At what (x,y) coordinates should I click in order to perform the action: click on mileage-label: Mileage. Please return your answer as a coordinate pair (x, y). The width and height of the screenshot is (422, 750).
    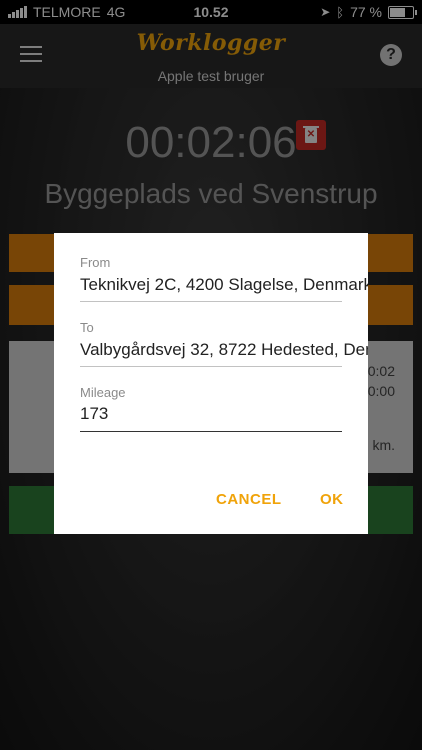
    Looking at the image, I should click on (103, 392).